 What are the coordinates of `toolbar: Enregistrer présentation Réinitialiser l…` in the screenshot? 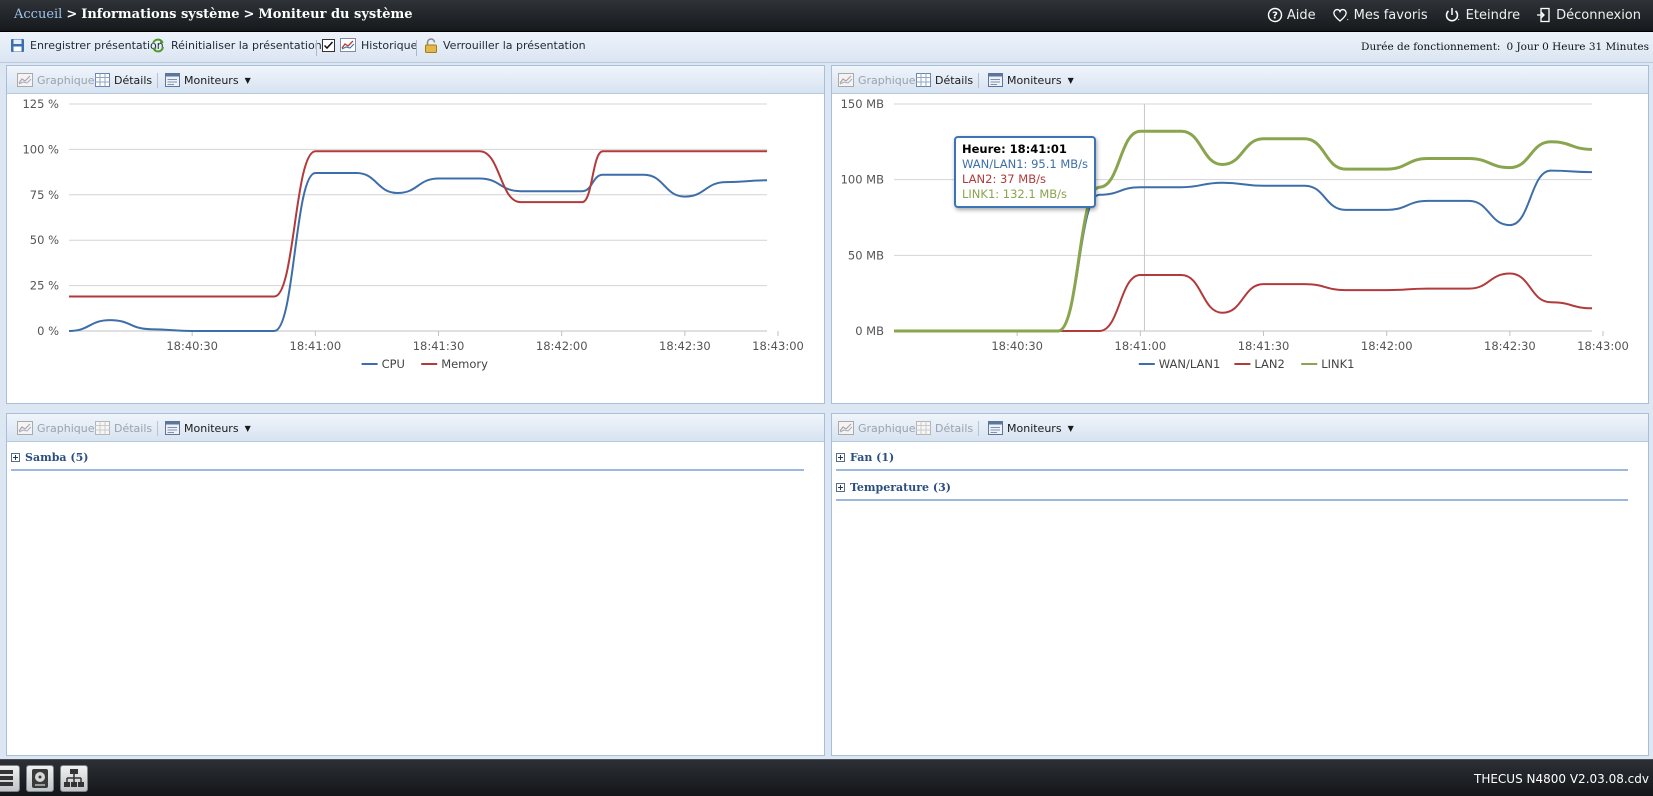 It's located at (826, 47).